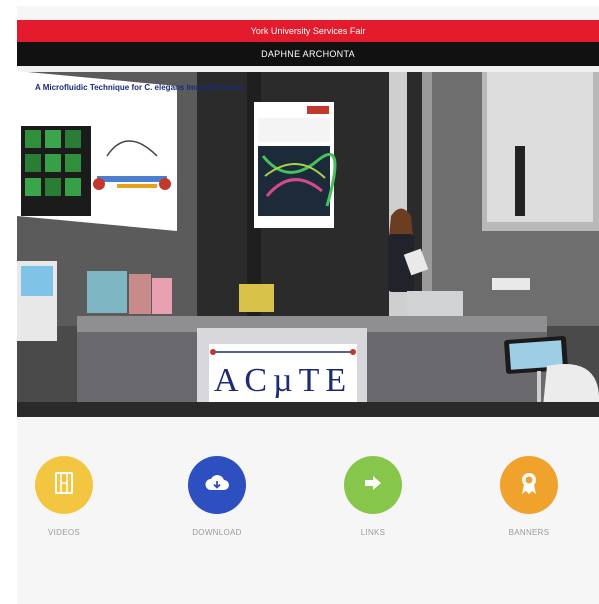 The width and height of the screenshot is (599, 604). I want to click on download-action: DOWNLOAD, so click(217, 496).